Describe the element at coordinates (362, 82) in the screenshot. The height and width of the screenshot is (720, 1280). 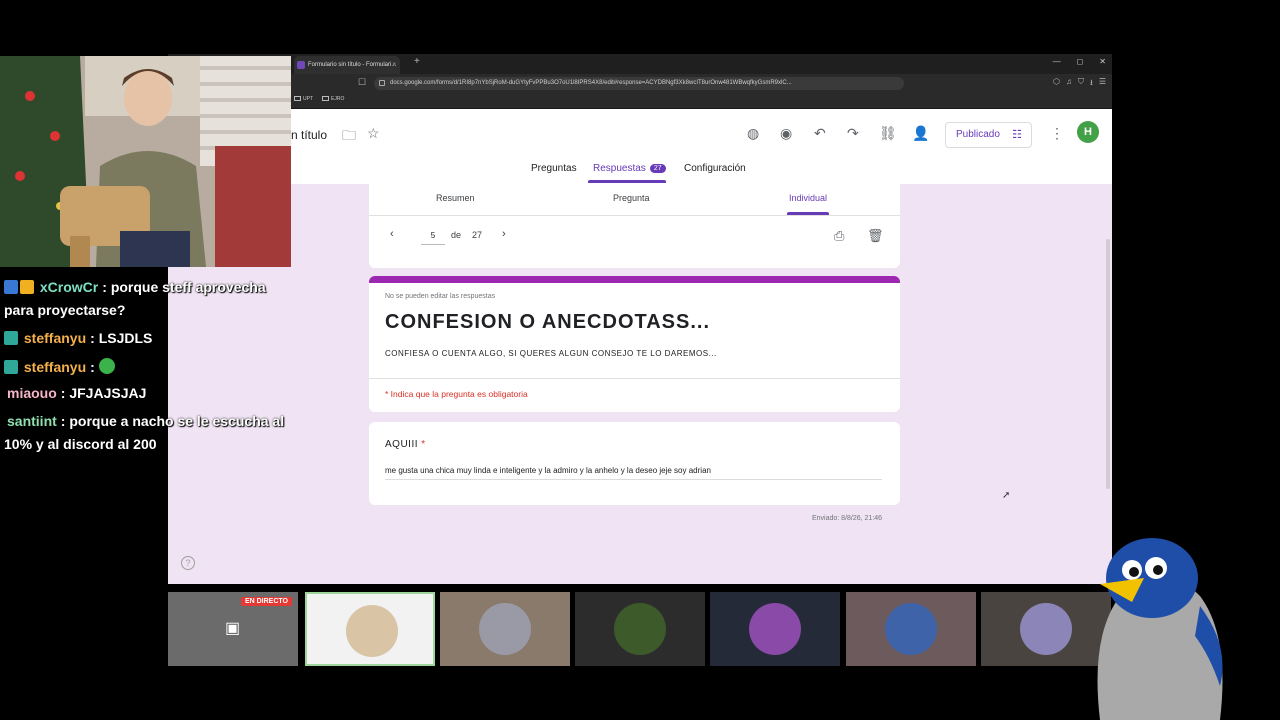
I see `bookmark-icon: ☐` at that location.